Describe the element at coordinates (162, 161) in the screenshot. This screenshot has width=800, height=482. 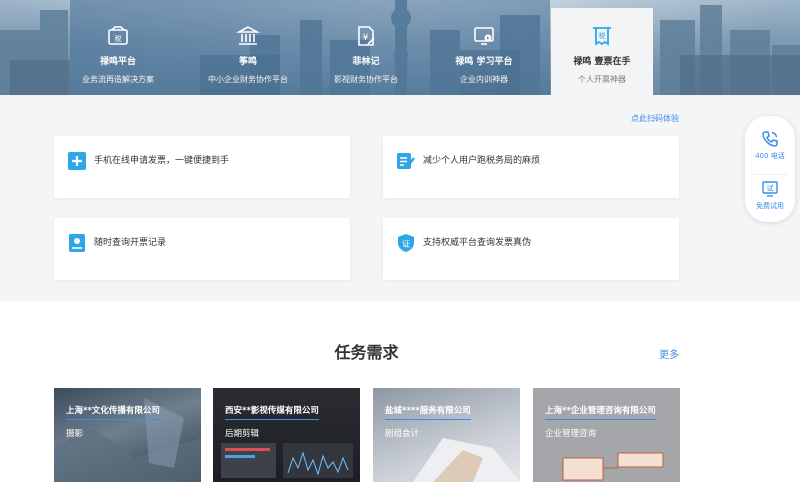
I see `feature-text: 手机在线申请发票，一键便捷到手` at that location.